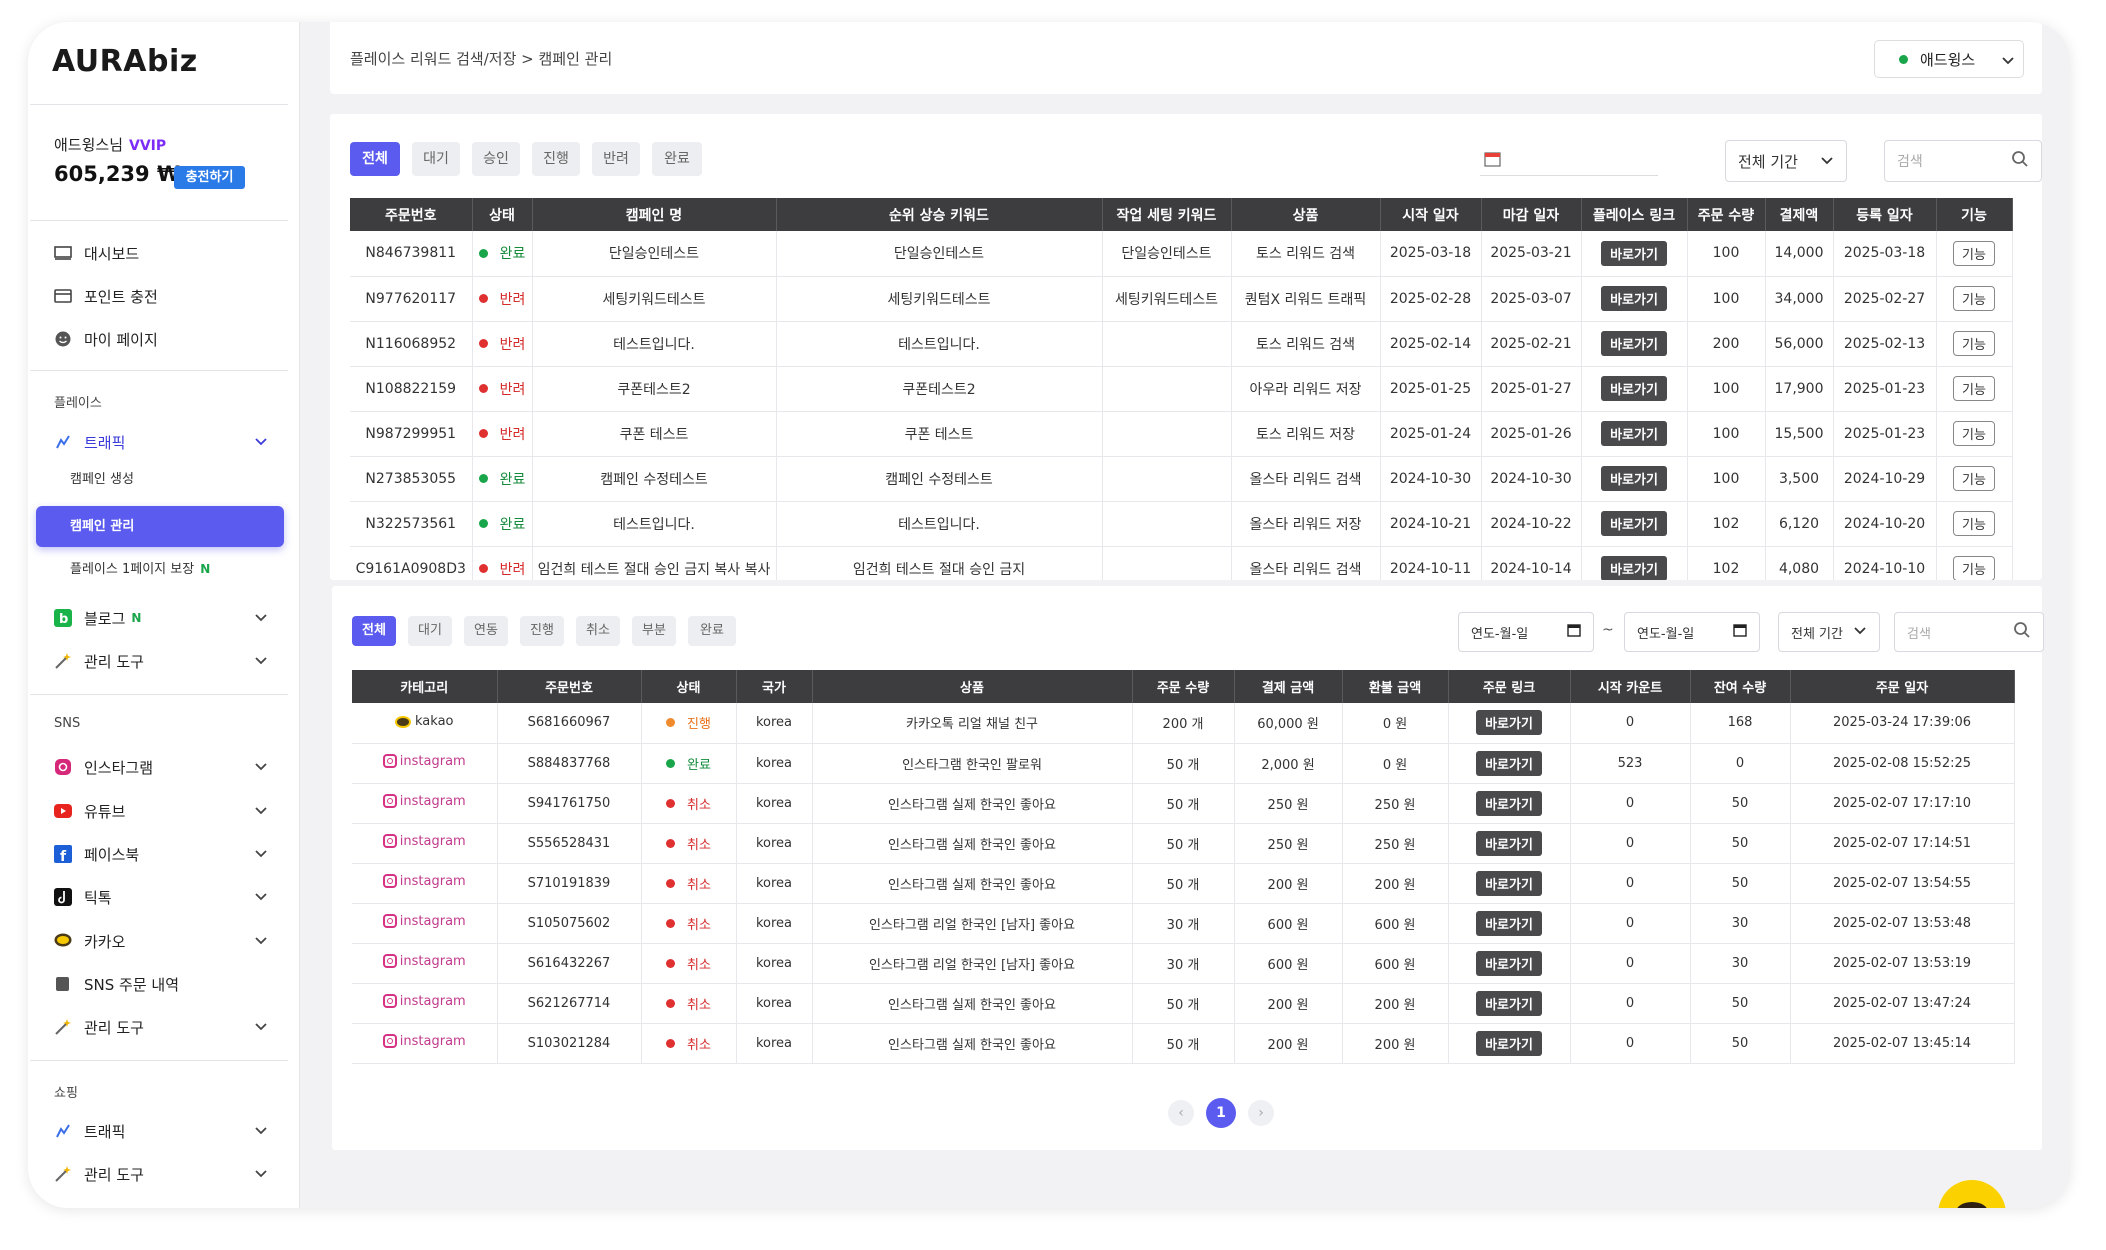 This screenshot has height=1250, width=2106. What do you see at coordinates (1395, 686) in the screenshot?
I see `column-header: 환불 금액` at bounding box center [1395, 686].